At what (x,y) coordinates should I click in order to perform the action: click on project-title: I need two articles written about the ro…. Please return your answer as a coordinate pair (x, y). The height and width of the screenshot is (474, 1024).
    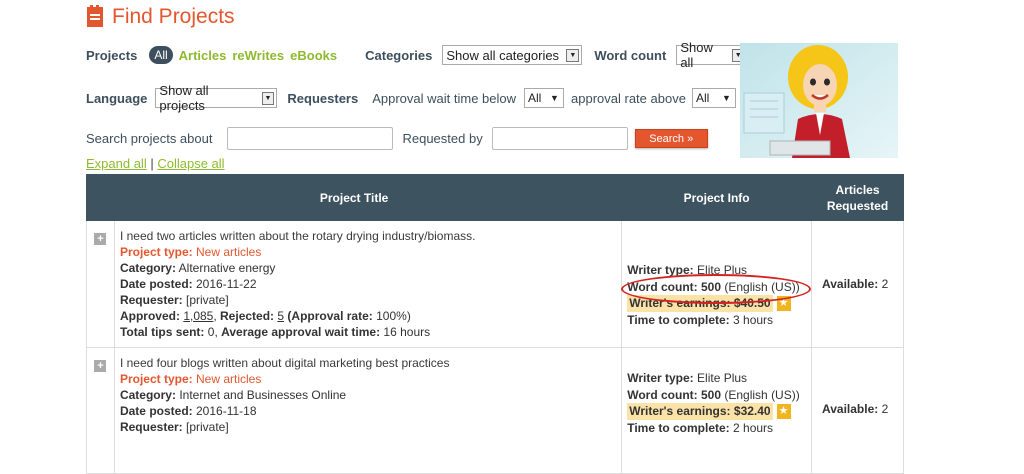
    Looking at the image, I should click on (368, 236).